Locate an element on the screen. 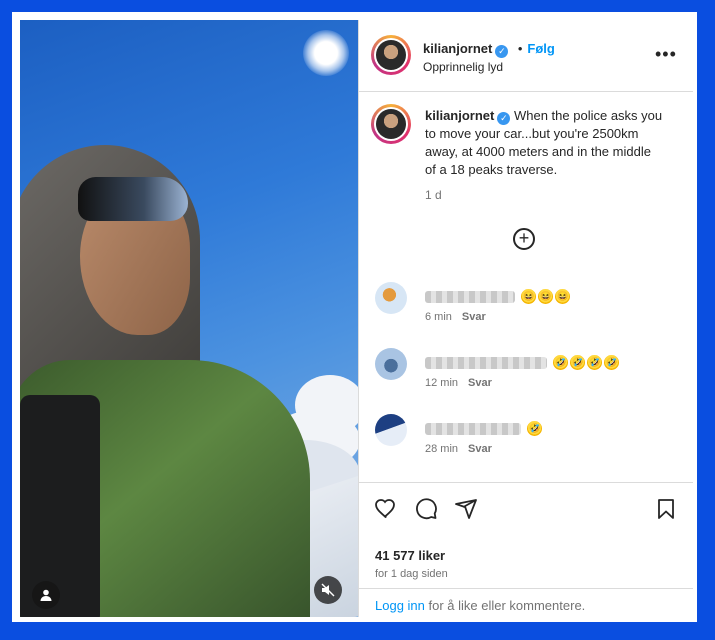 The width and height of the screenshot is (715, 640). comment-item: 🤣 🤣 🤣 🤣 12 min Svar is located at coordinates (525, 373).